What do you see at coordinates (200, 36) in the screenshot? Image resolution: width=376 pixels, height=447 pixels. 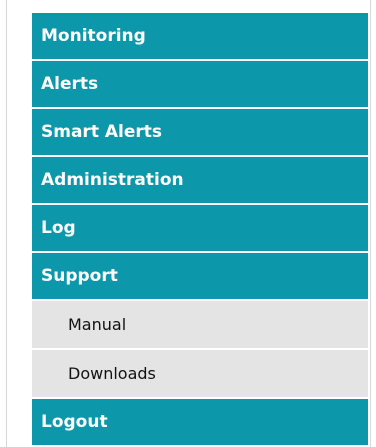 I see `menu-item-monitoring: Monitoring` at bounding box center [200, 36].